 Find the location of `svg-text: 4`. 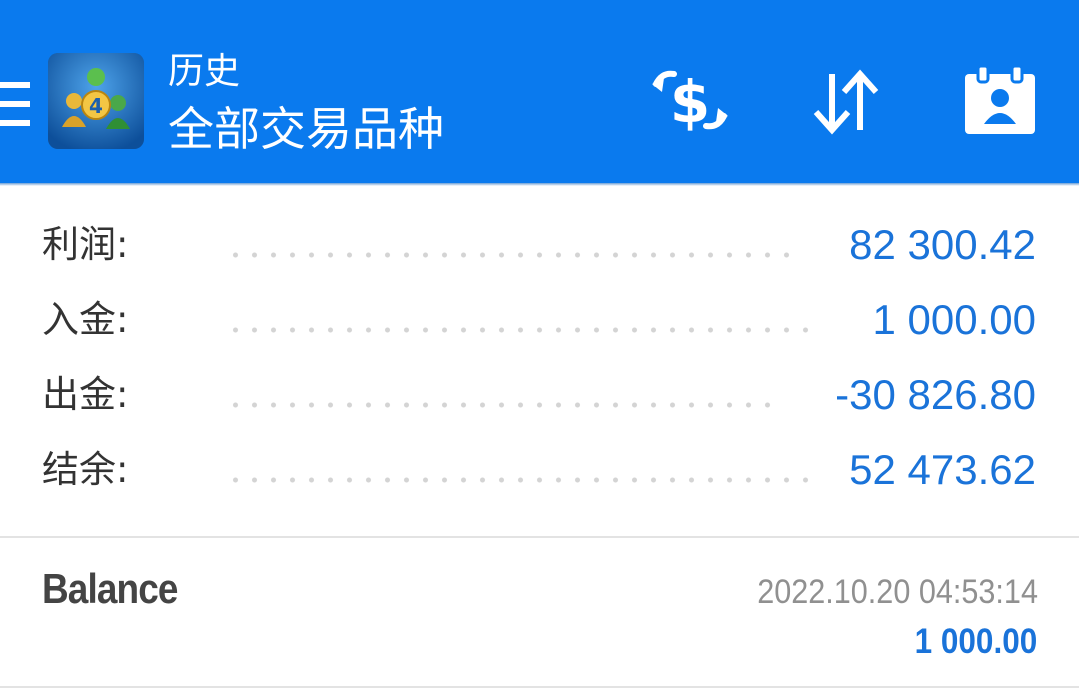

svg-text: 4 is located at coordinates (96, 106).